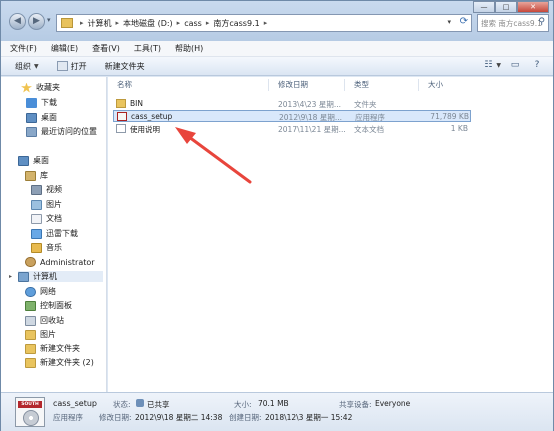 The width and height of the screenshot is (554, 431). What do you see at coordinates (277, 49) in the screenshot?
I see `menu-bar: 文件(F) 编辑(E) 查看(V) 工具(T) 帮助(H)` at bounding box center [277, 49].